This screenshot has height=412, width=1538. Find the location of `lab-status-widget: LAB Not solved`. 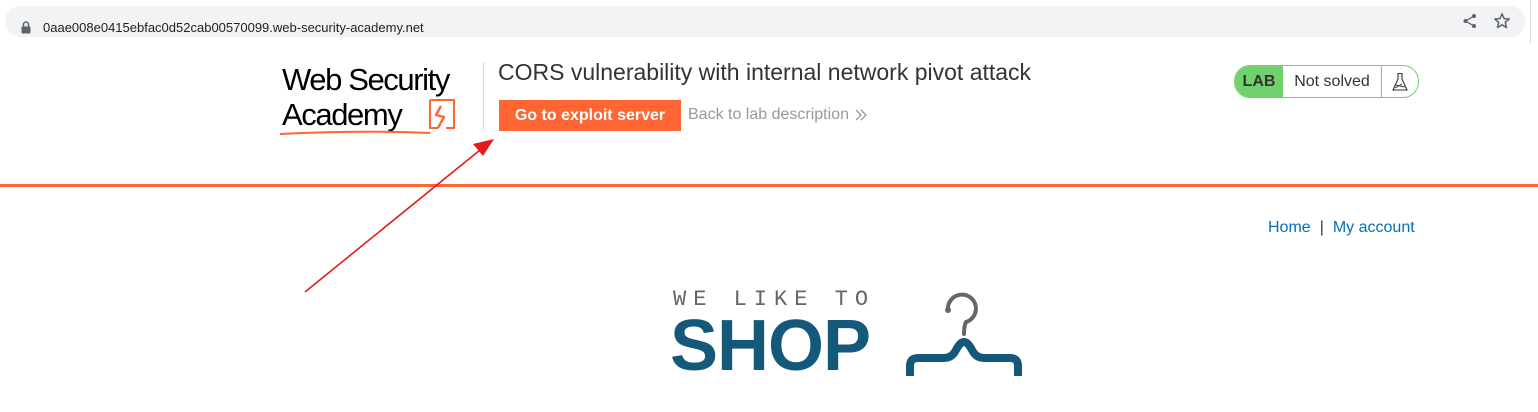

lab-status-widget: LAB Not solved is located at coordinates (1326, 81).